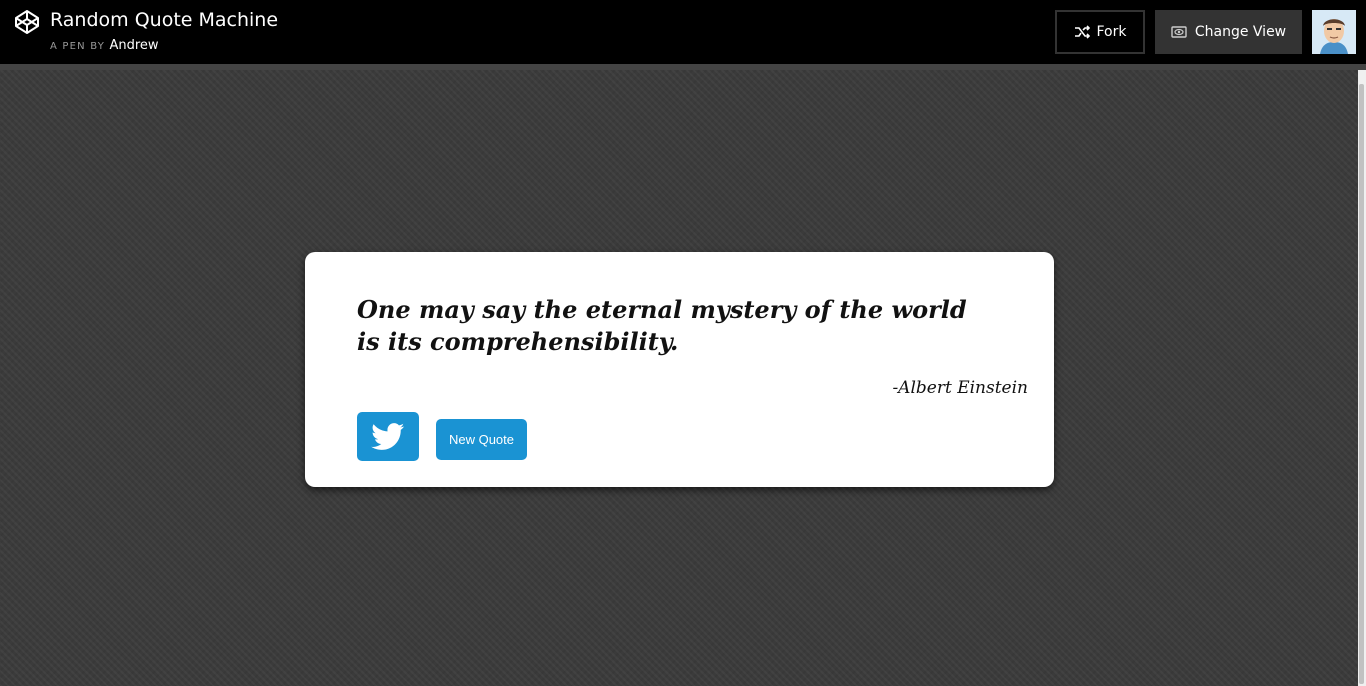 Image resolution: width=1366 pixels, height=686 pixels. Describe the element at coordinates (133, 45) in the screenshot. I see `author-link: Andrew` at that location.